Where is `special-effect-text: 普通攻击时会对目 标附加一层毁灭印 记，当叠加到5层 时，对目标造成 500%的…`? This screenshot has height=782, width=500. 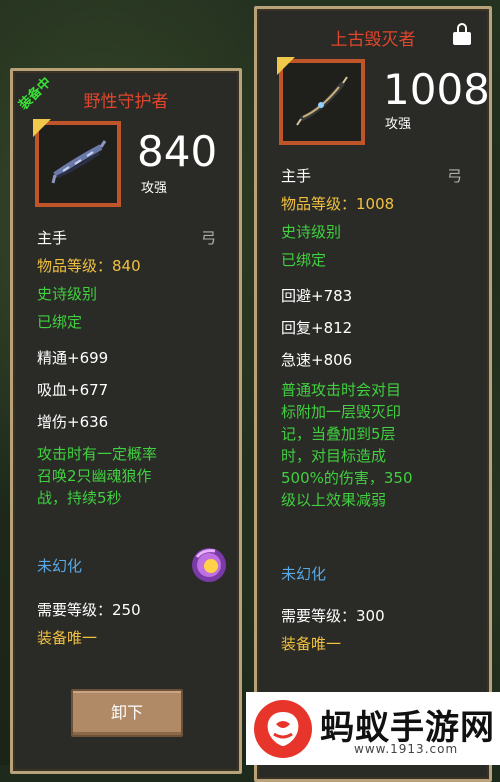 special-effect-text: 普通攻击时会对目 标附加一层毁灭印 记，当叠加到5层 时，对目标造成 500%的… is located at coordinates (347, 445).